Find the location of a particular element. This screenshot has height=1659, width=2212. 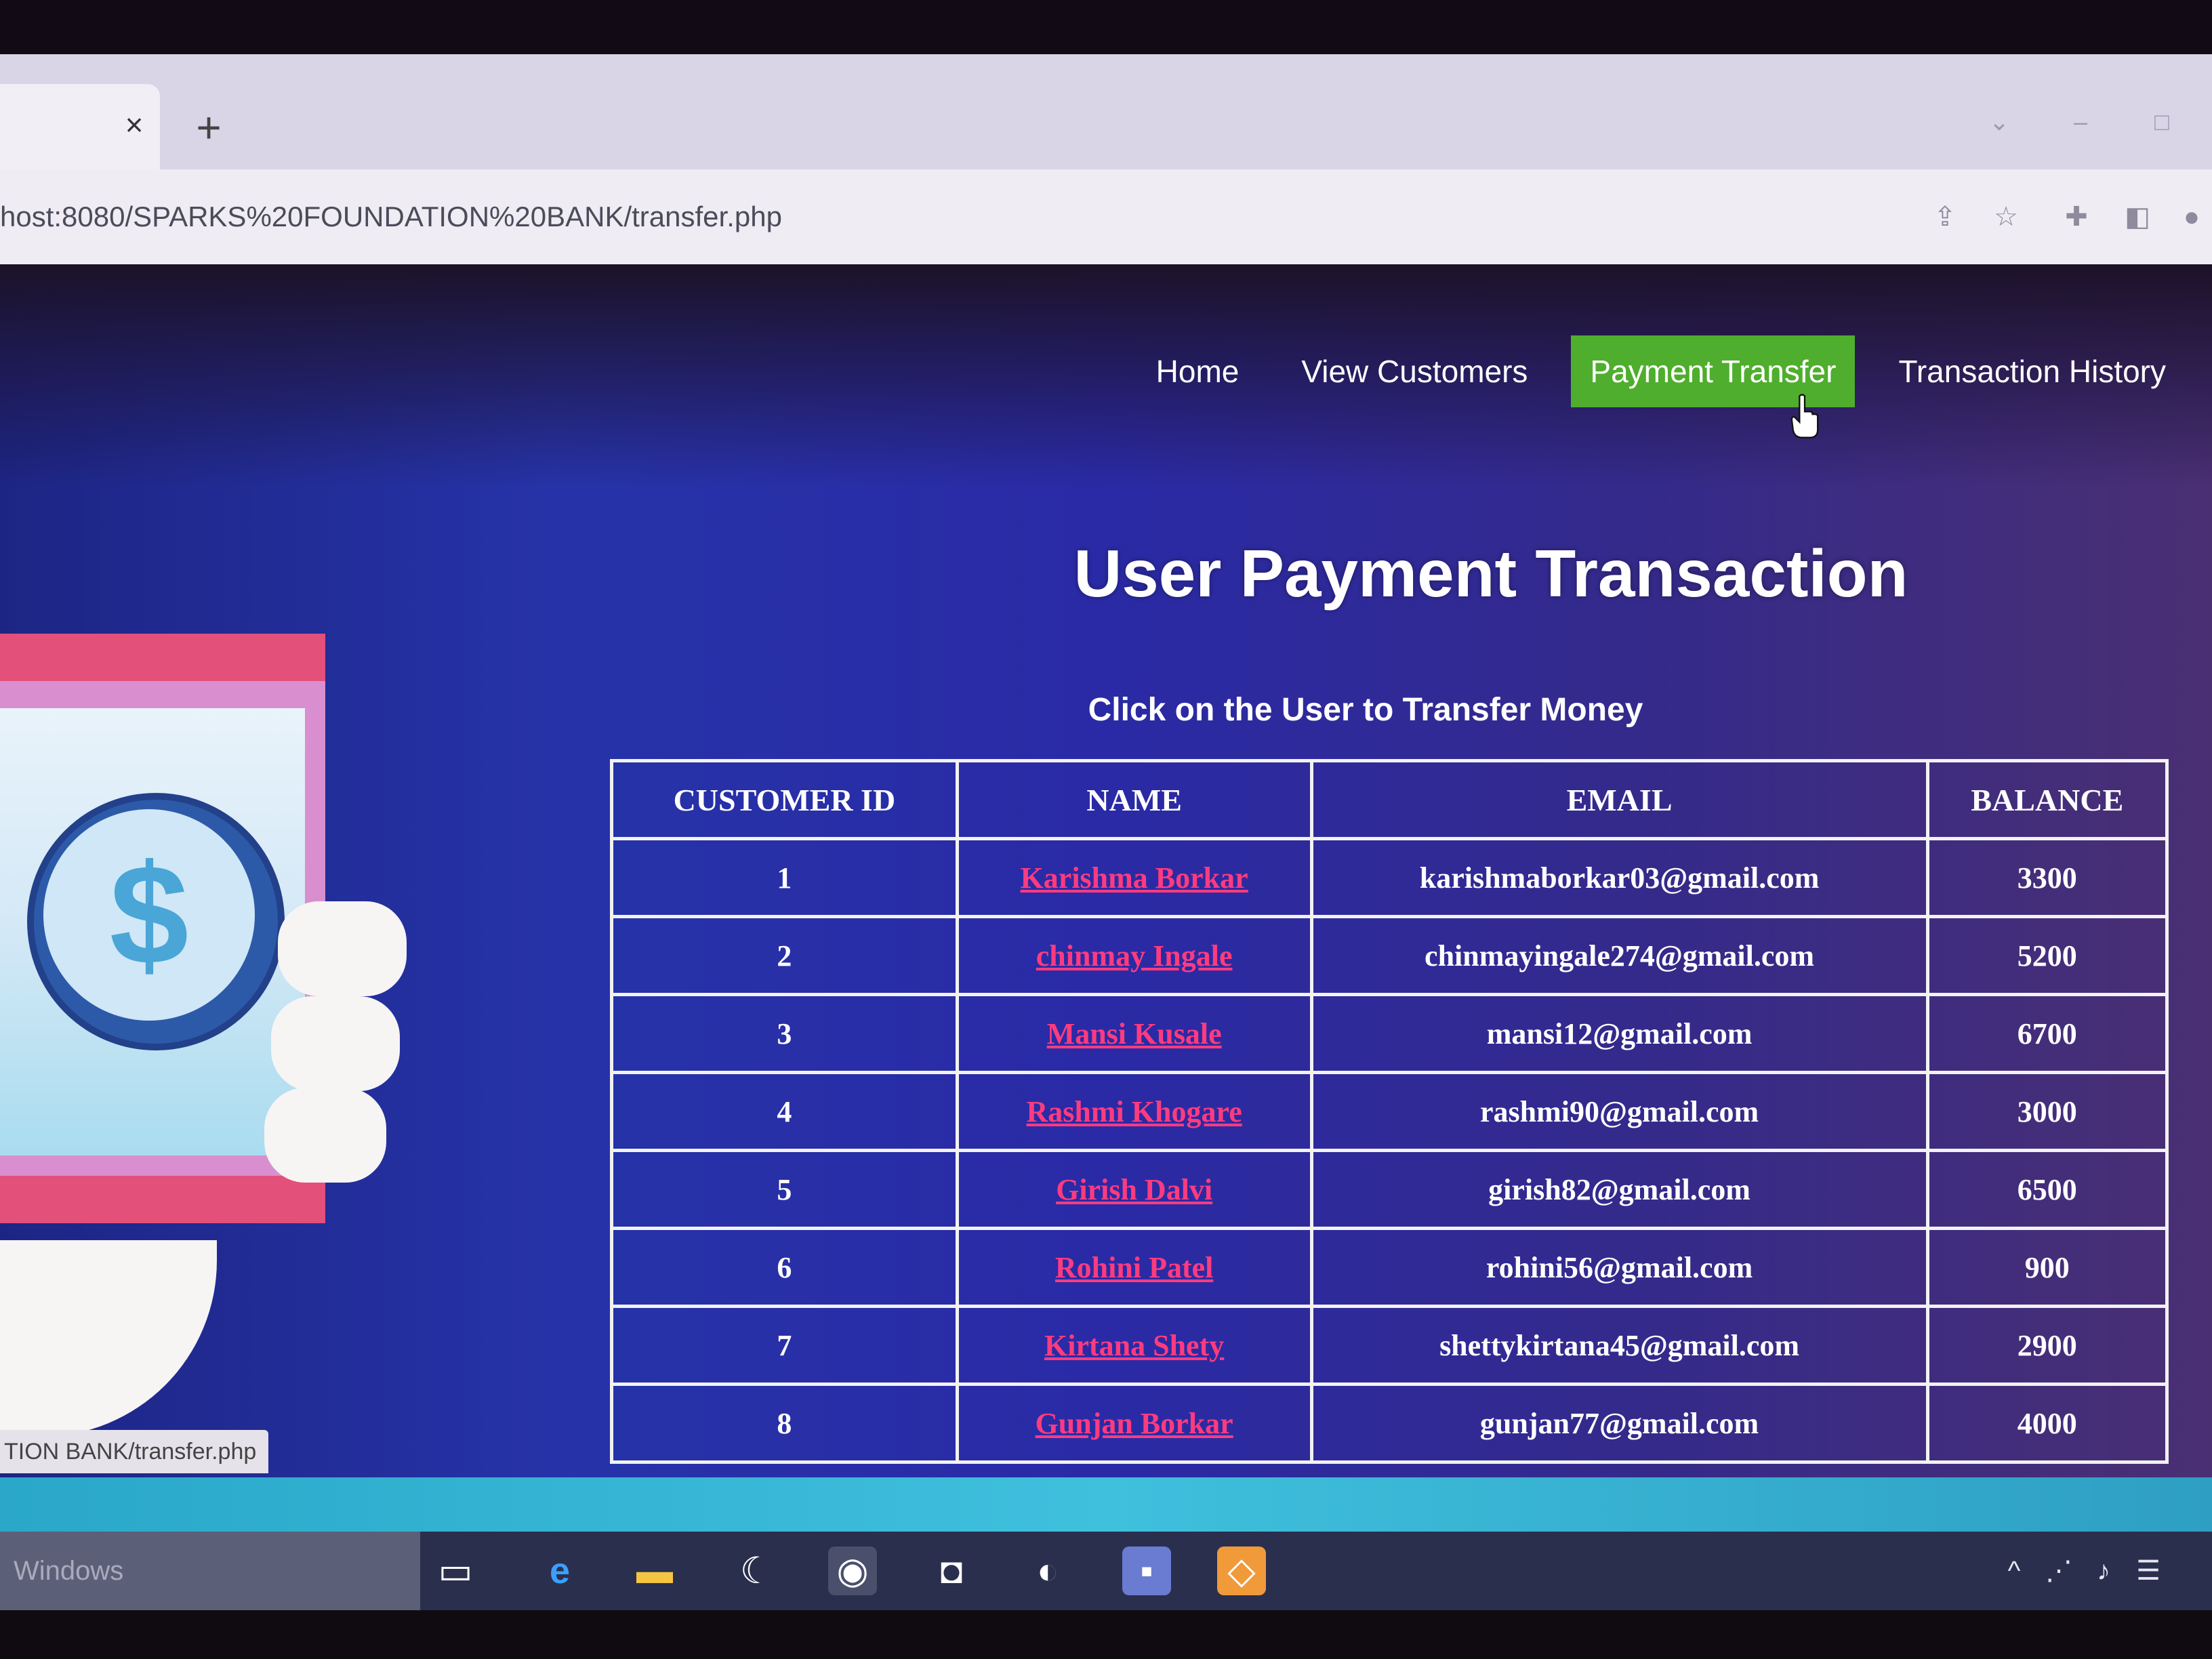

customer-balance: 2900 is located at coordinates (2047, 1345).